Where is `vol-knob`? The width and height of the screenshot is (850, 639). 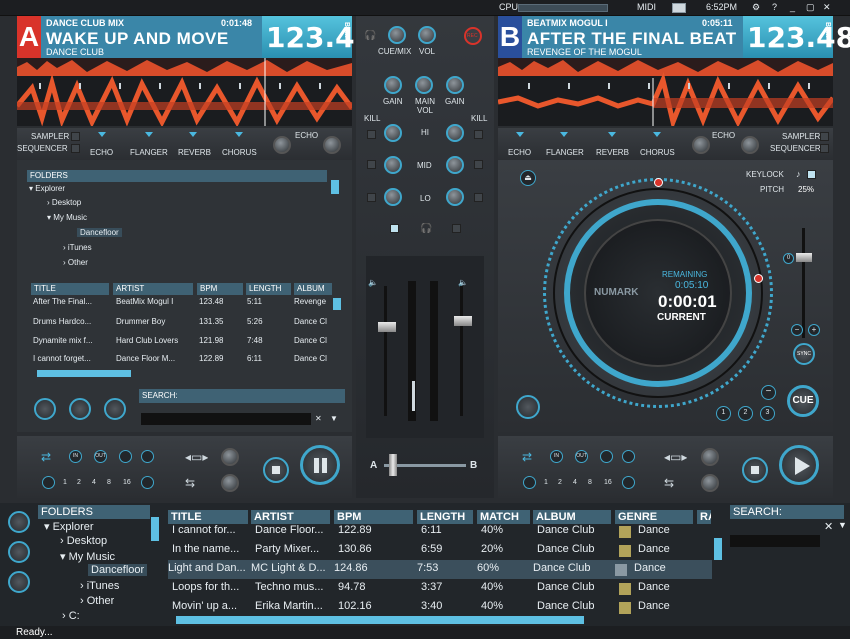
vol-knob is located at coordinates (427, 35).